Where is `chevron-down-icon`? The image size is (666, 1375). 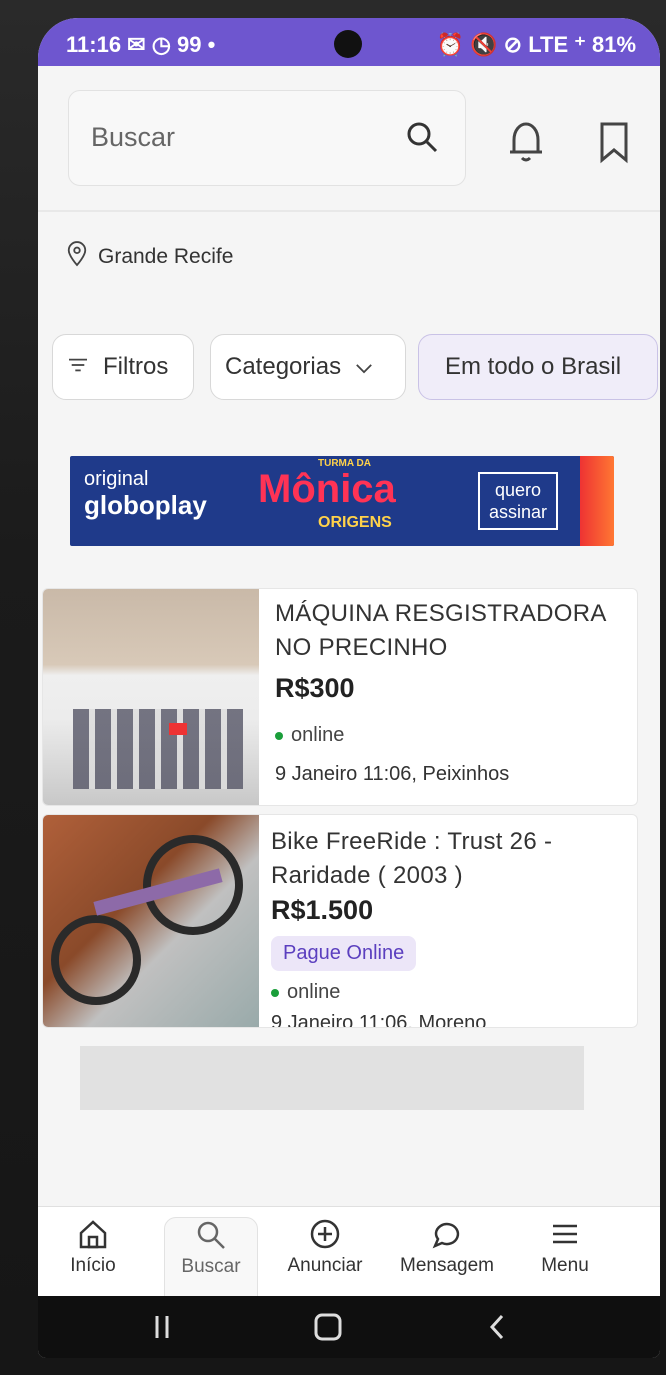 chevron-down-icon is located at coordinates (364, 367).